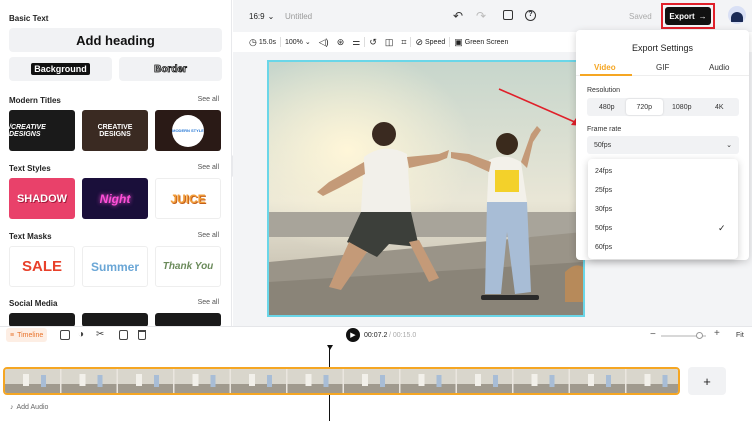  What do you see at coordinates (29, 18) in the screenshot?
I see `basic-text-title: Basic Text` at bounding box center [29, 18].